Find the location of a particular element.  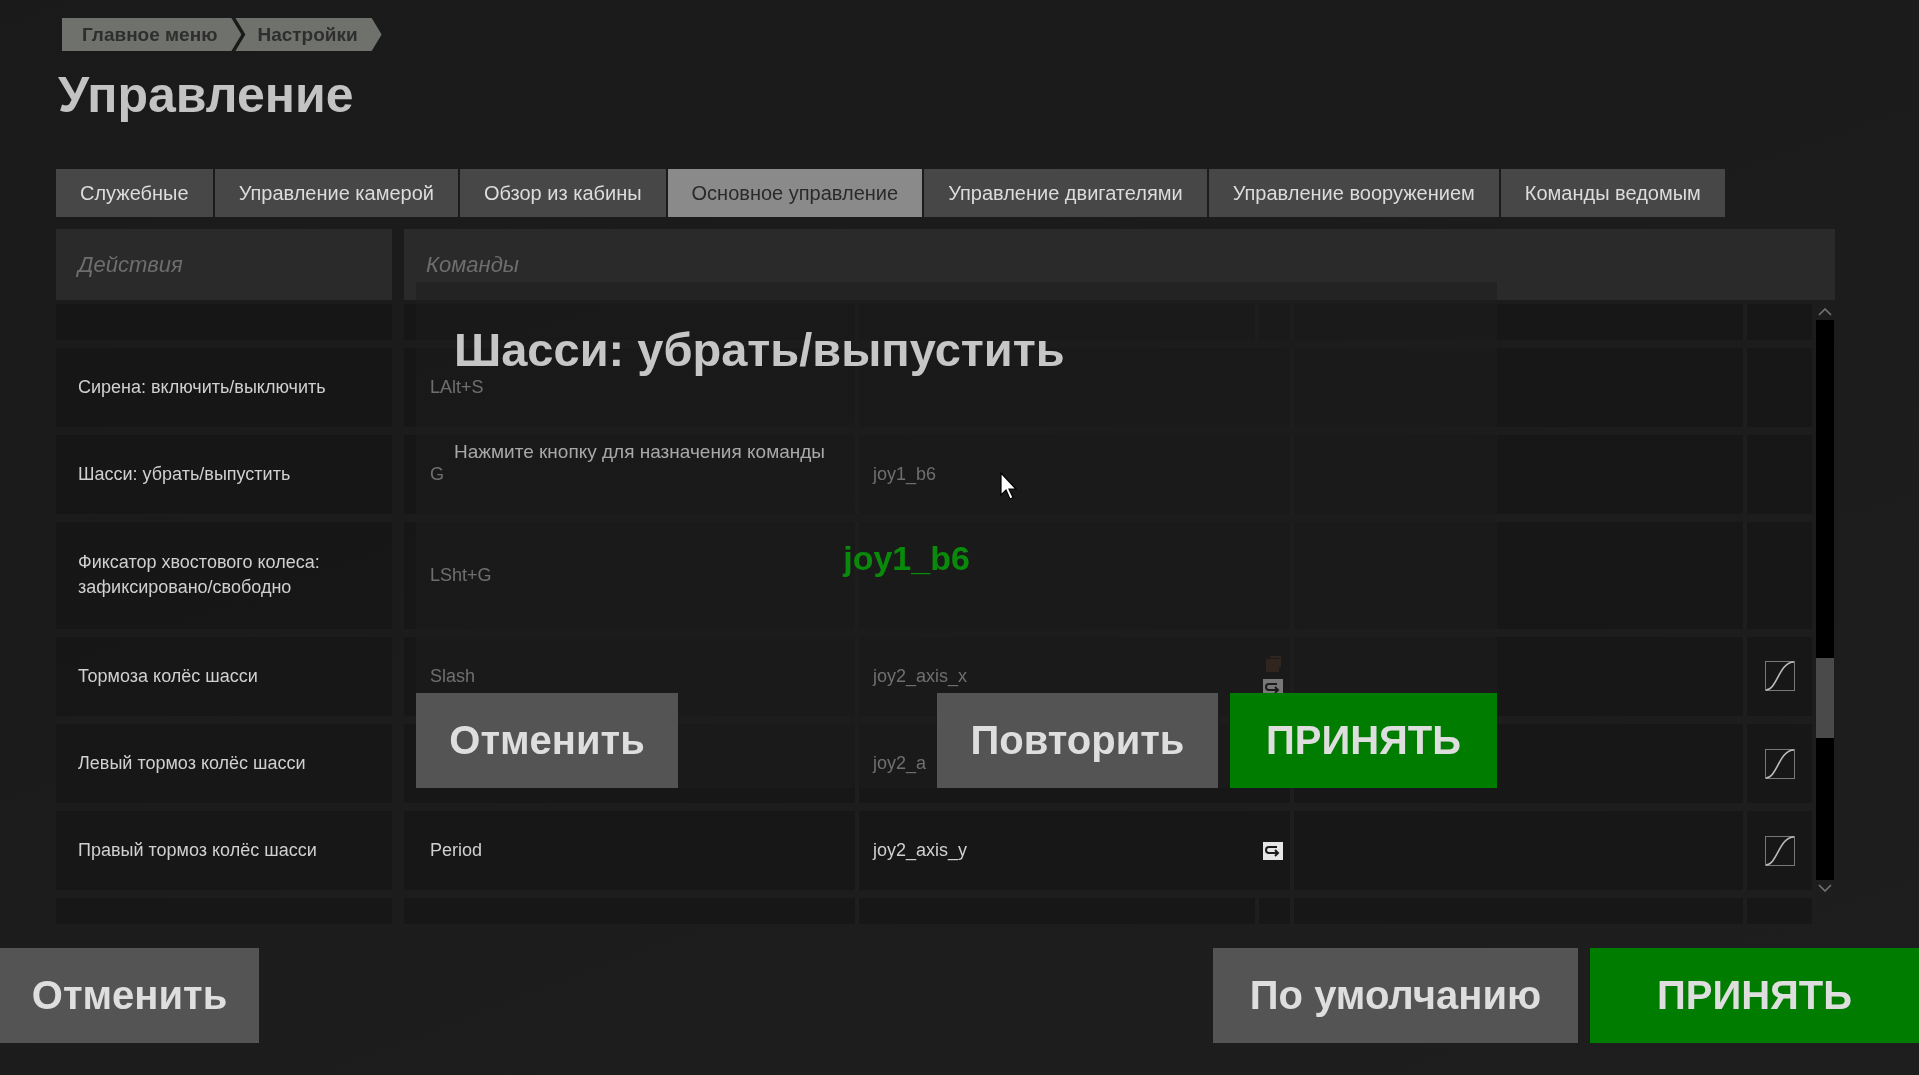

tab: Служебные is located at coordinates (134, 193).